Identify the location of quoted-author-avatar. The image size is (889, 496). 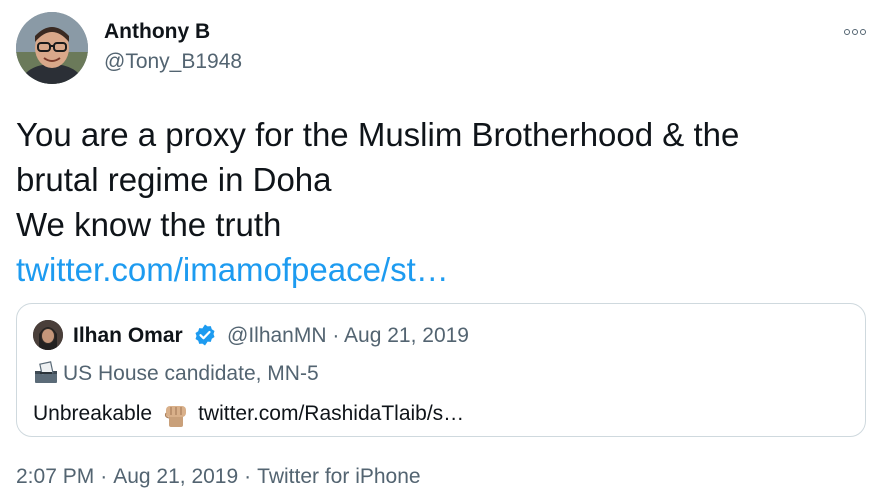
(48, 335).